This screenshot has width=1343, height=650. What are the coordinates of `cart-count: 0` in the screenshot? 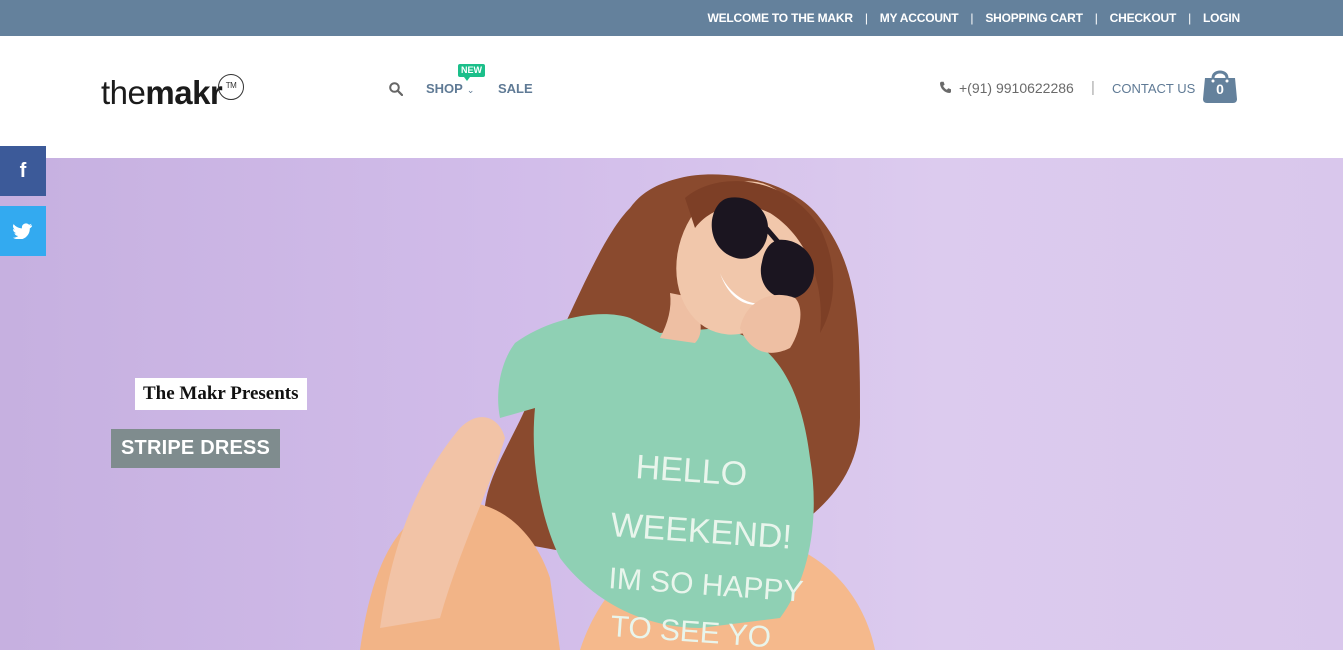 It's located at (1220, 89).